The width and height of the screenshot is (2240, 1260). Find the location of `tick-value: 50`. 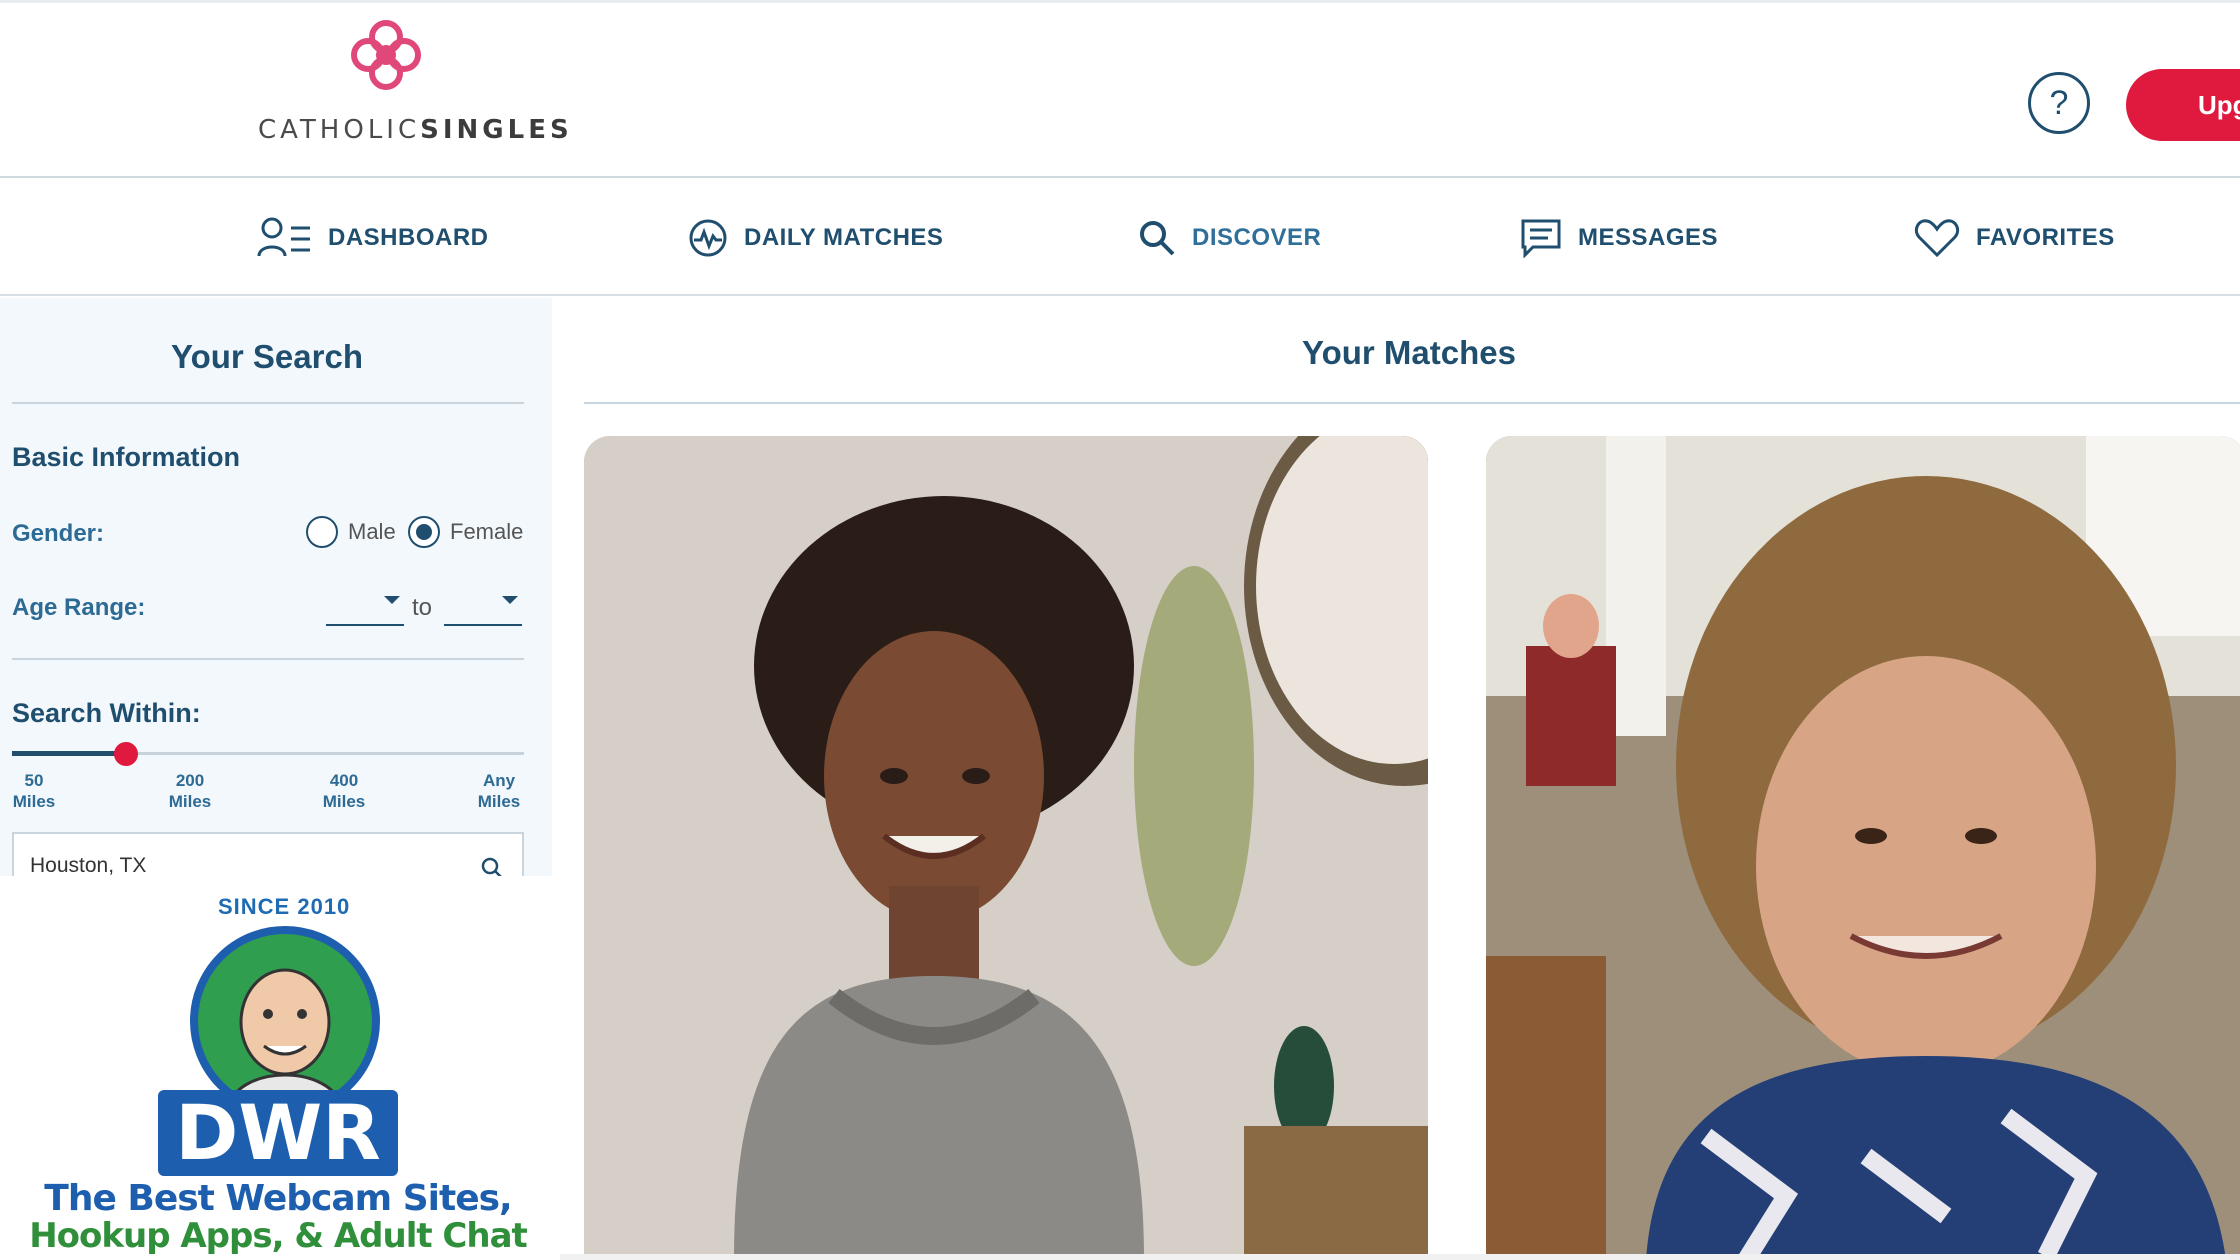

tick-value: 50 is located at coordinates (34, 780).